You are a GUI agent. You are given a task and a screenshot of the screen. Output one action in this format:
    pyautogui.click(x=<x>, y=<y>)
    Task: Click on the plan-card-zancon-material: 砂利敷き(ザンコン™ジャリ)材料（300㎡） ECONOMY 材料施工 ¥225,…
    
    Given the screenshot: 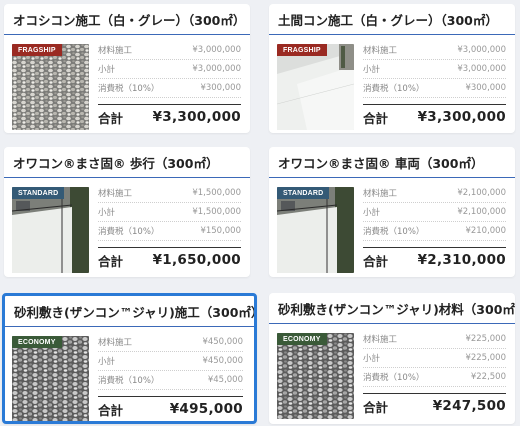 What is the action you would take?
    pyautogui.click(x=392, y=358)
    